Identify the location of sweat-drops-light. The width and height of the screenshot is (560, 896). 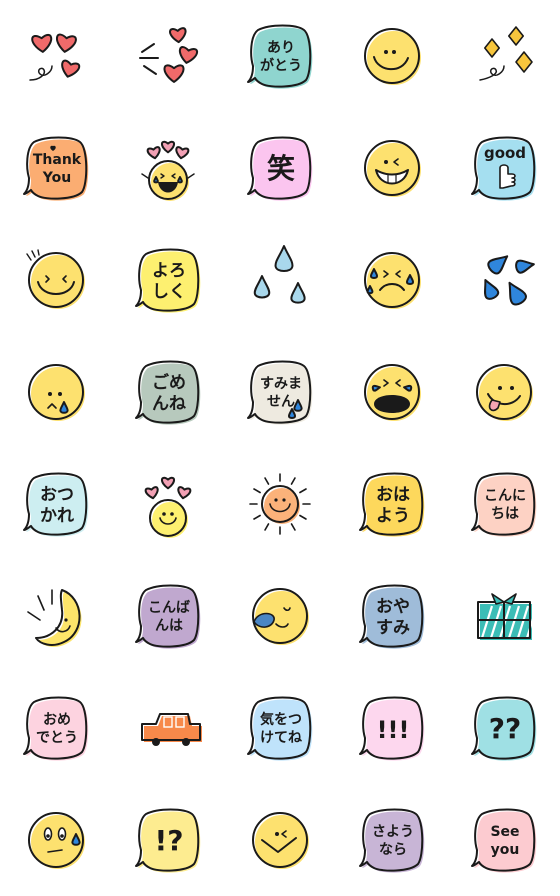
(280, 280).